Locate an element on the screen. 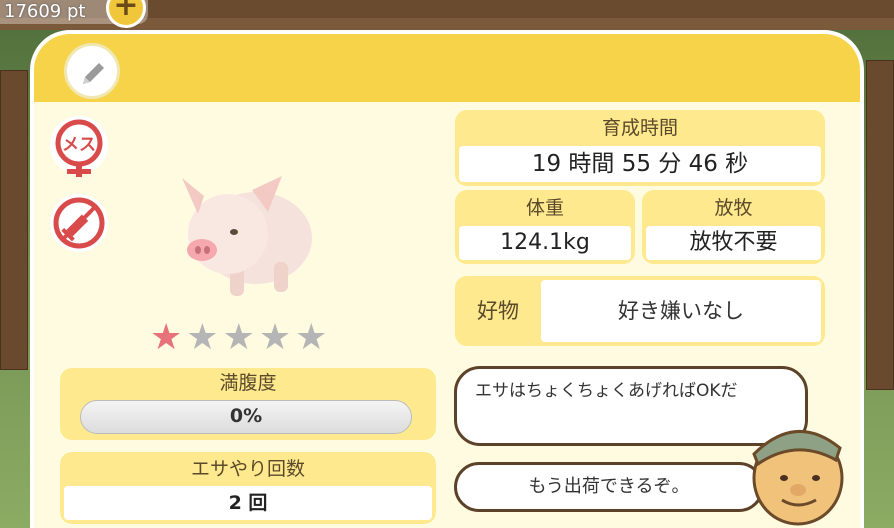 The image size is (894, 528). pencil-icon is located at coordinates (93, 73).